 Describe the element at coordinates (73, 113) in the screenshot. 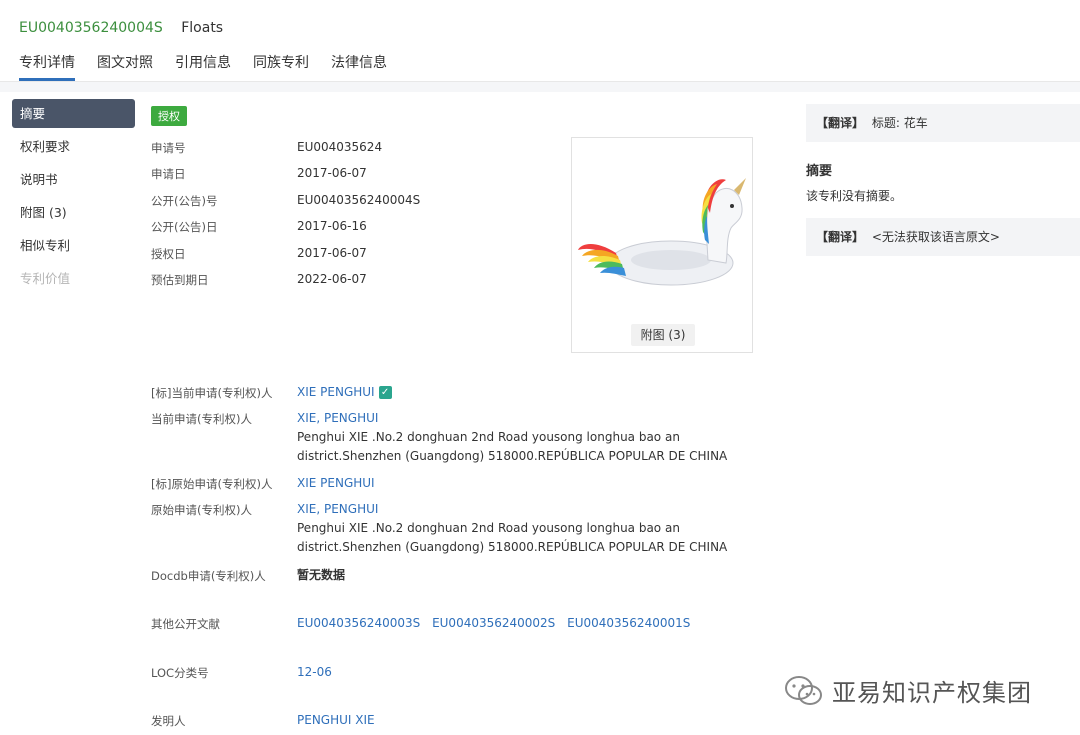

I see `sidebar-item-abstract: 摘要` at that location.